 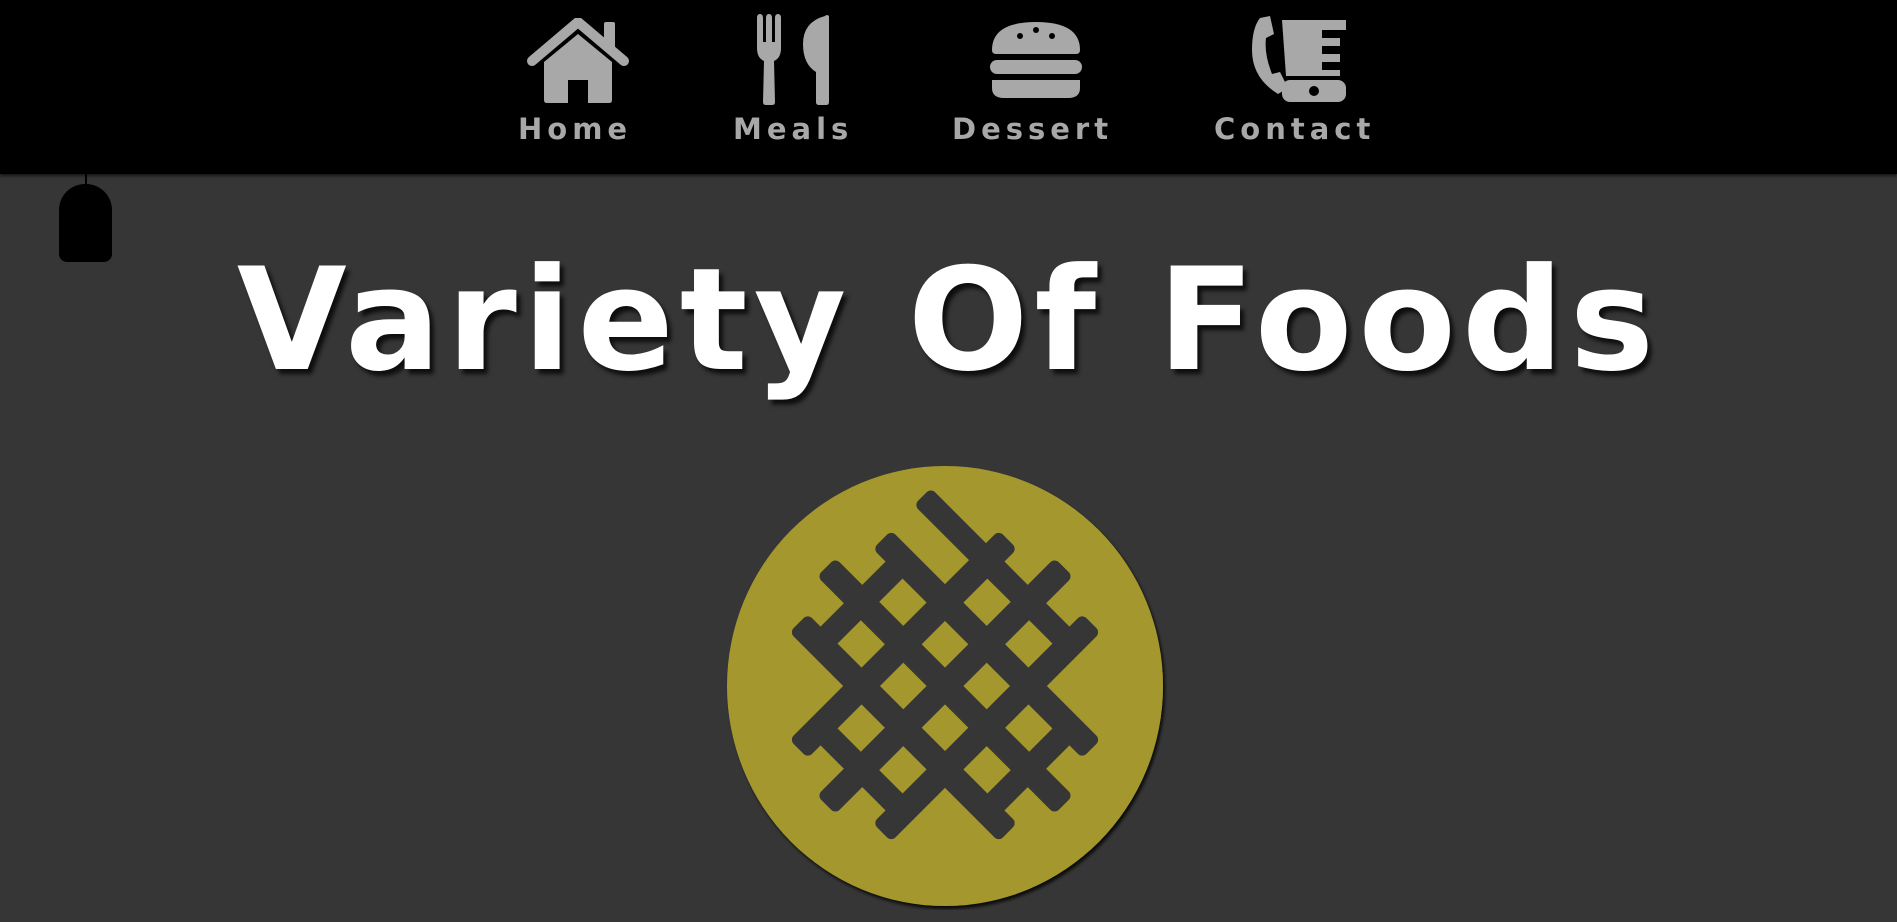 What do you see at coordinates (1295, 129) in the screenshot?
I see `nav-label-contact: Contact` at bounding box center [1295, 129].